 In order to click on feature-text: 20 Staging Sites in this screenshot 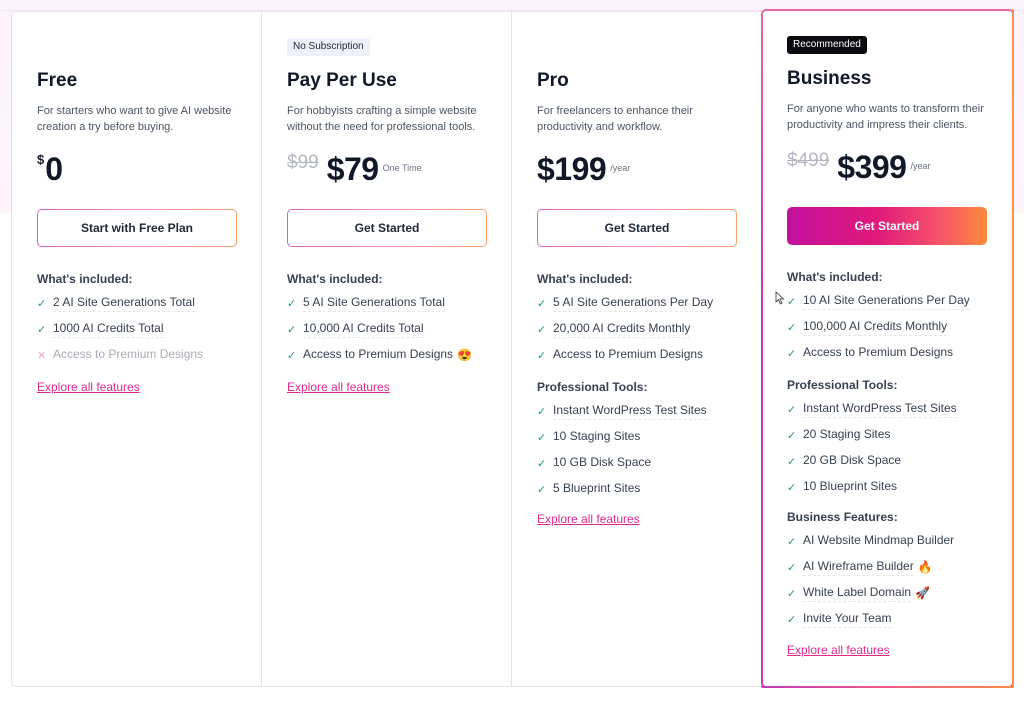, I will do `click(847, 433)`.